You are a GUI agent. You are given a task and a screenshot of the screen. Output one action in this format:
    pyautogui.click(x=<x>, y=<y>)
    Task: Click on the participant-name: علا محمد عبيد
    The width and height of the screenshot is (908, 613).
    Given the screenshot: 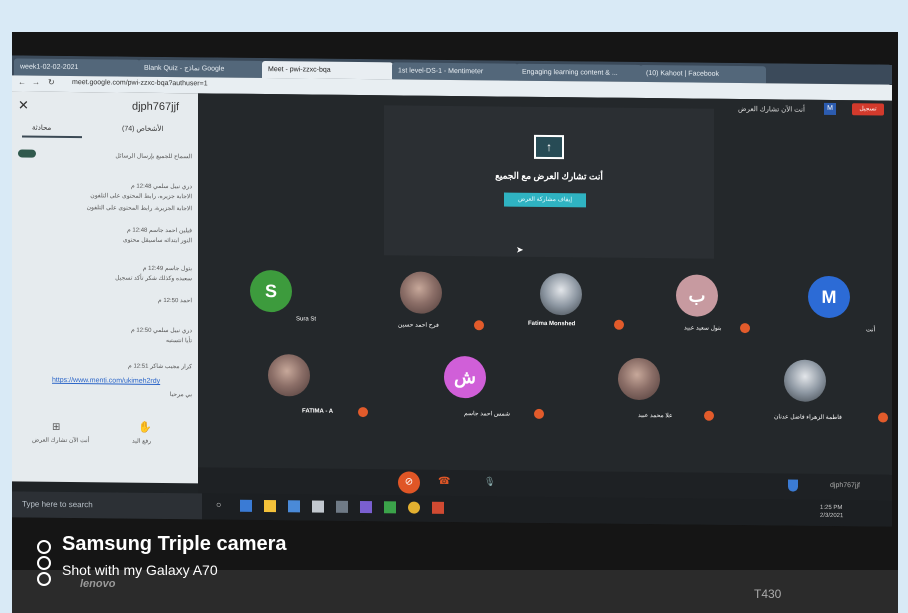 What is the action you would take?
    pyautogui.click(x=655, y=416)
    